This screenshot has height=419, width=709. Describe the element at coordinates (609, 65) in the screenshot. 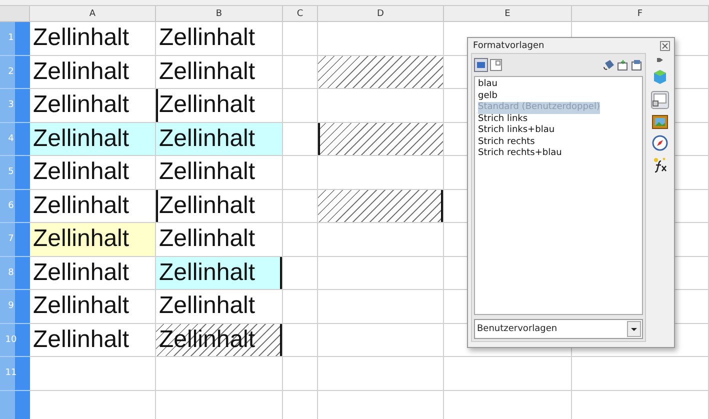

I see `fill-format-icon` at that location.